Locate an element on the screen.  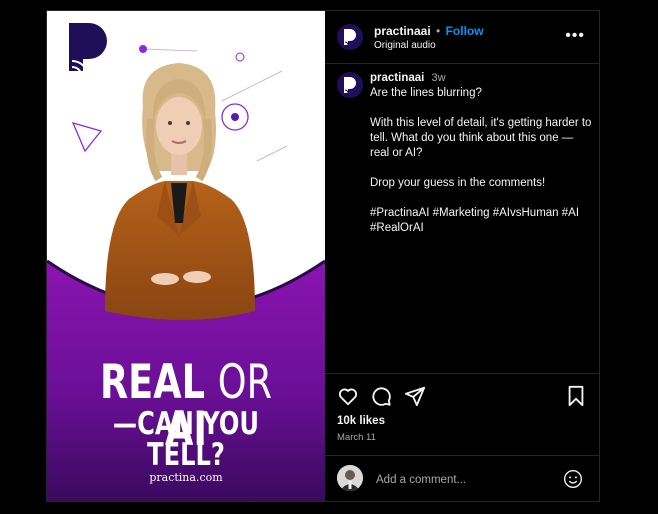
site-url: practina.com is located at coordinates (186, 477).